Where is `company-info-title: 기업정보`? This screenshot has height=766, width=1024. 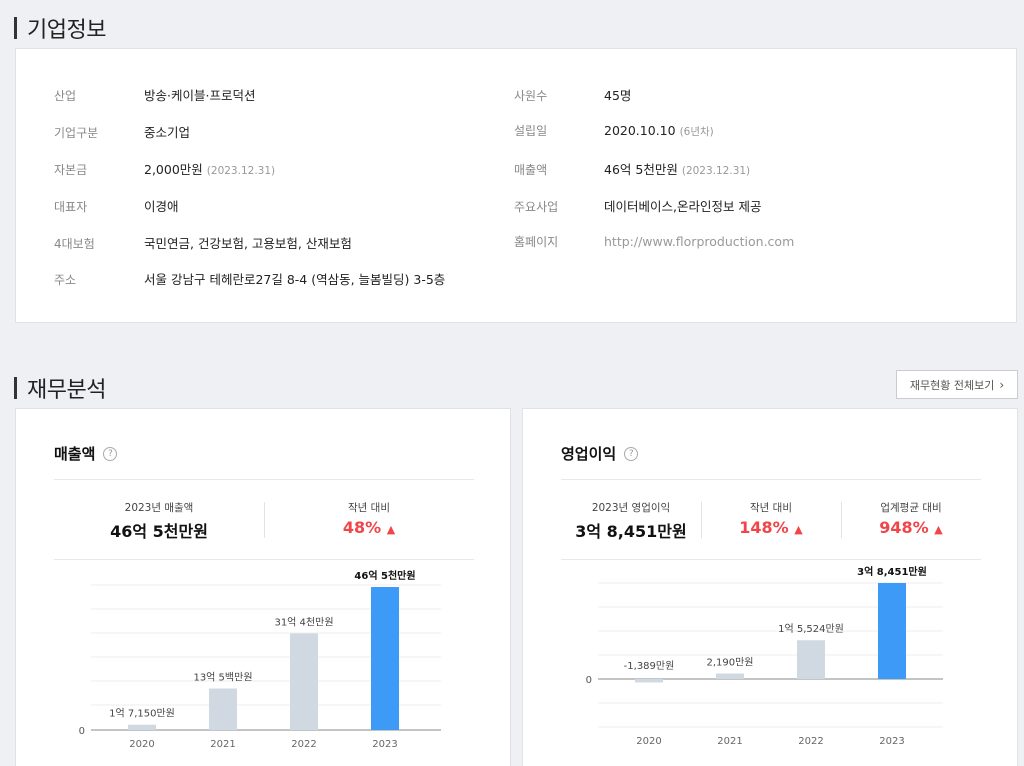
company-info-title: 기업정보 is located at coordinates (66, 30).